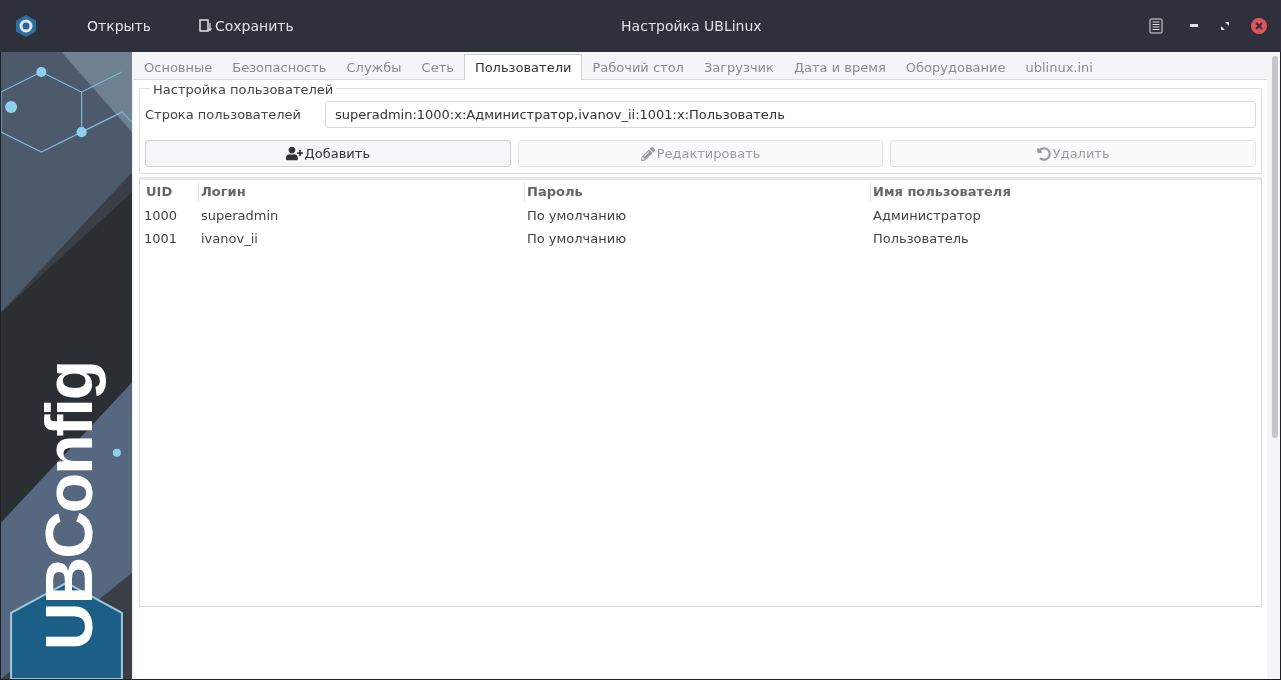  What do you see at coordinates (738, 67) in the screenshot?
I see `tab: Загрузчик` at bounding box center [738, 67].